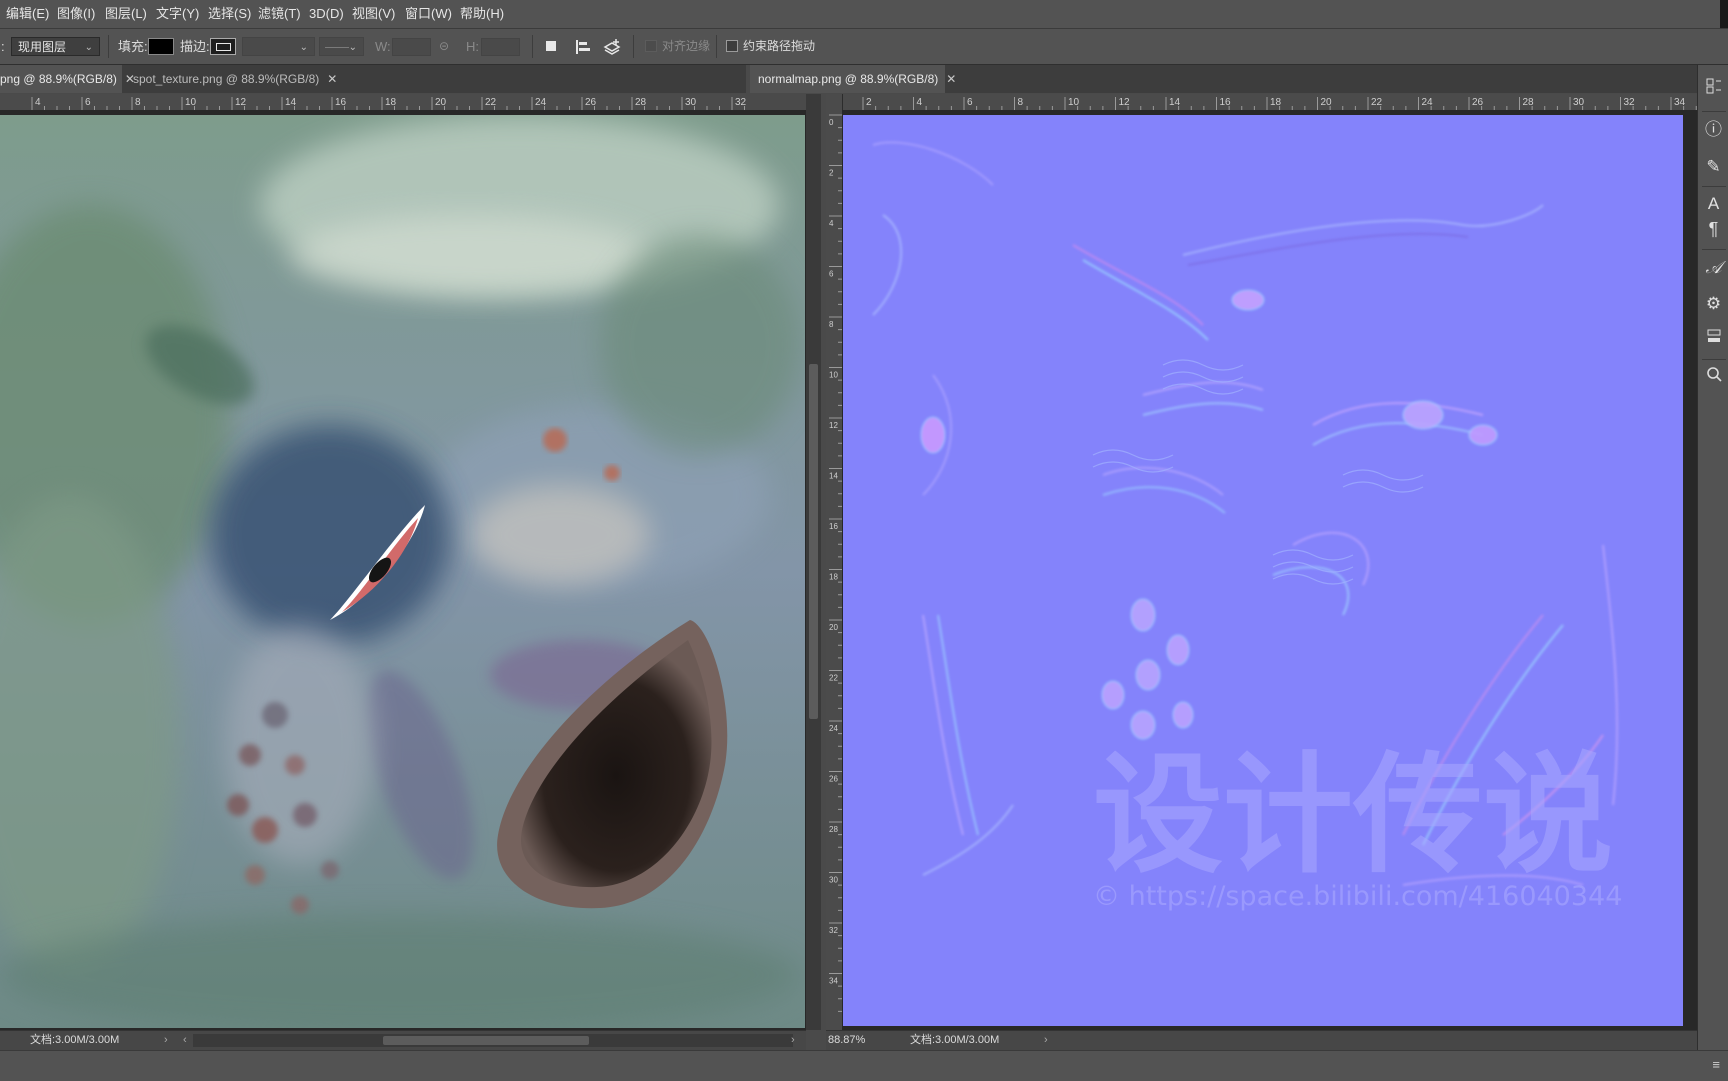  What do you see at coordinates (1713, 167) in the screenshot?
I see `brush-preset-icon: ✎` at bounding box center [1713, 167].